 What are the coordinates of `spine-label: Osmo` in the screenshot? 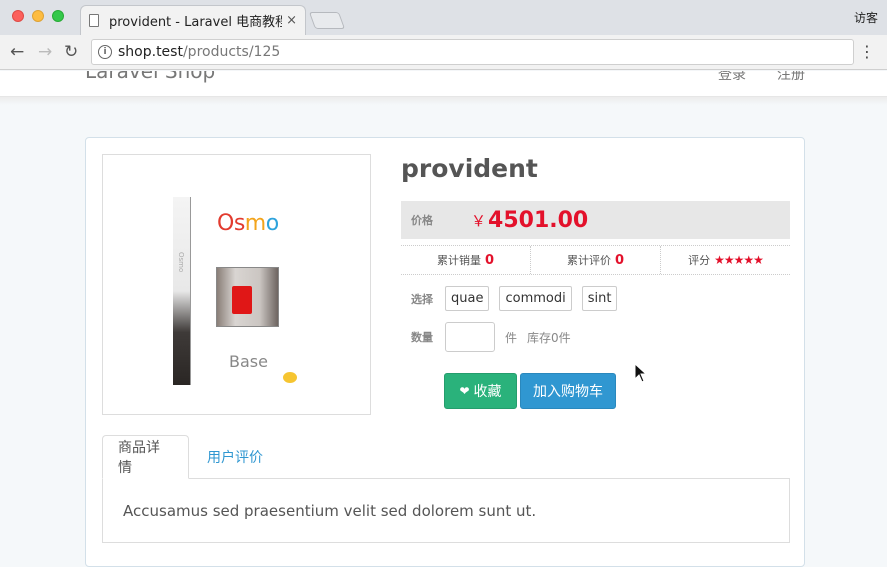 It's located at (181, 262).